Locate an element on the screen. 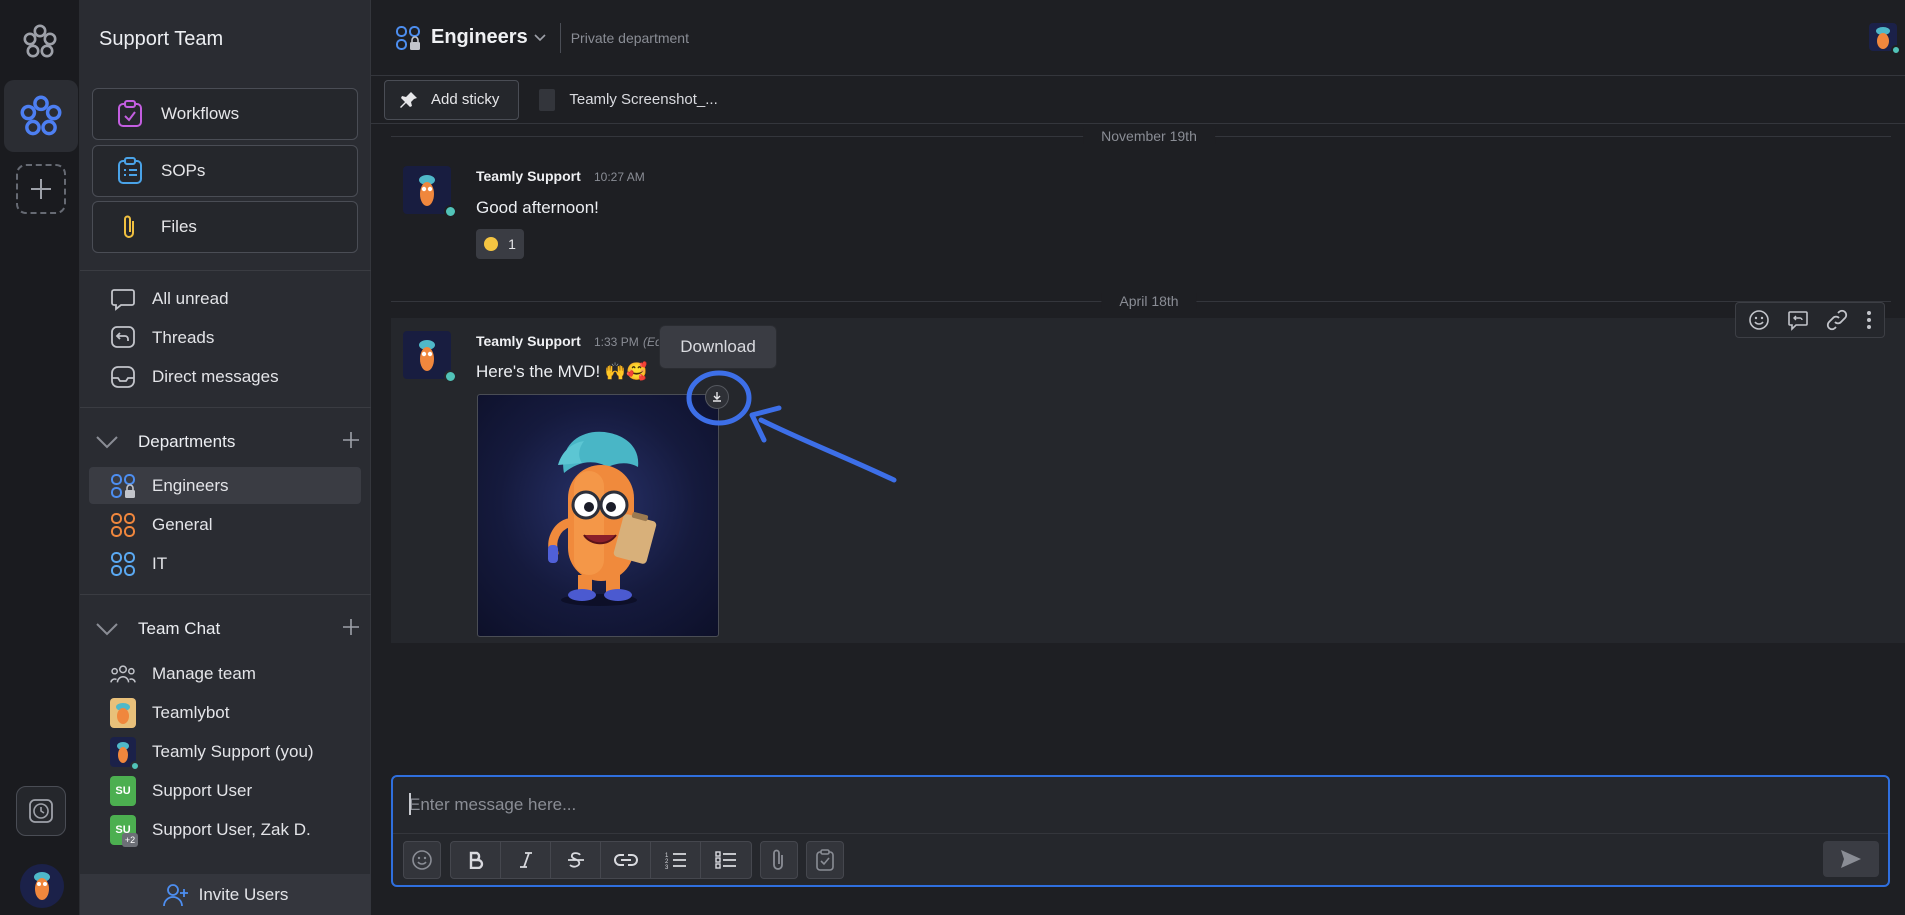  formatting-group: 123 is located at coordinates (601, 860).